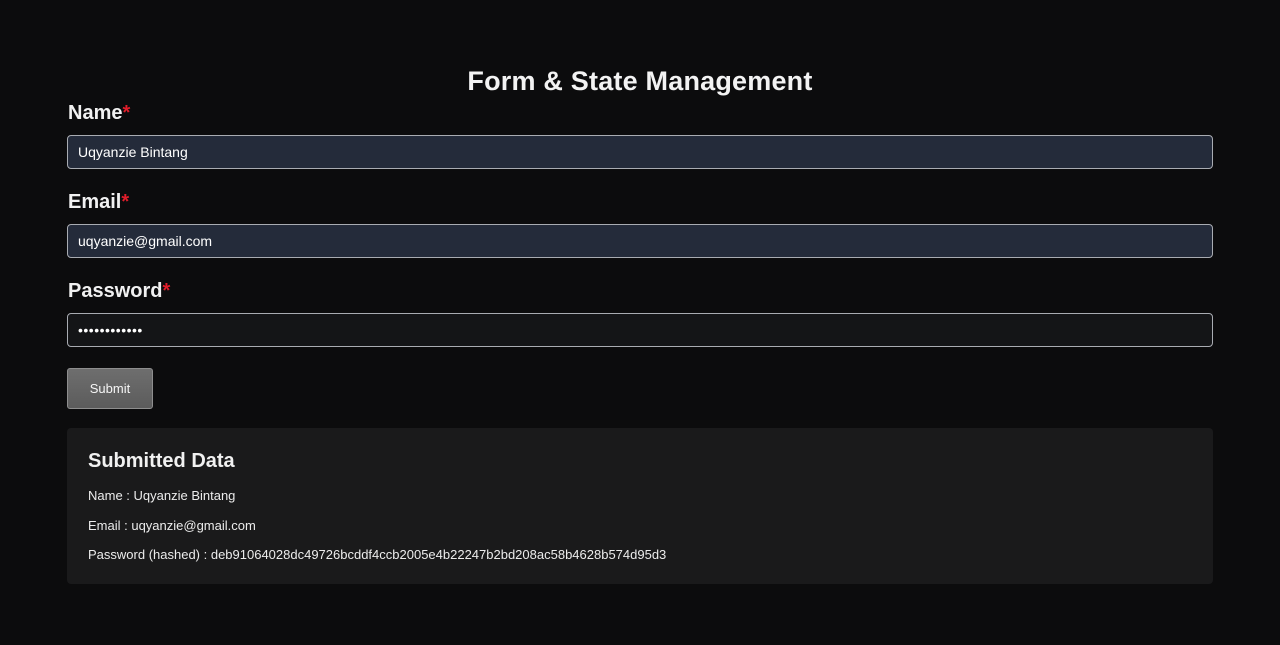 The image size is (1280, 645). I want to click on submit-button: Submit, so click(110, 388).